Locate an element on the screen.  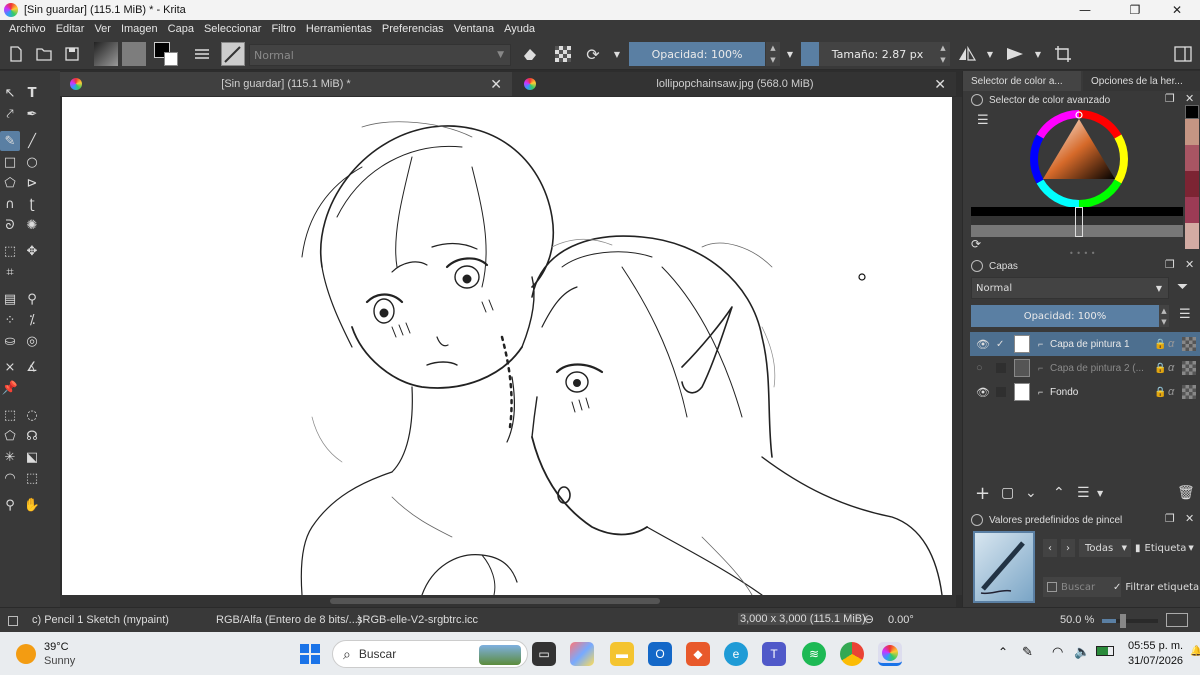
close-window-button: ✕ is located at coordinates (1177, 10).